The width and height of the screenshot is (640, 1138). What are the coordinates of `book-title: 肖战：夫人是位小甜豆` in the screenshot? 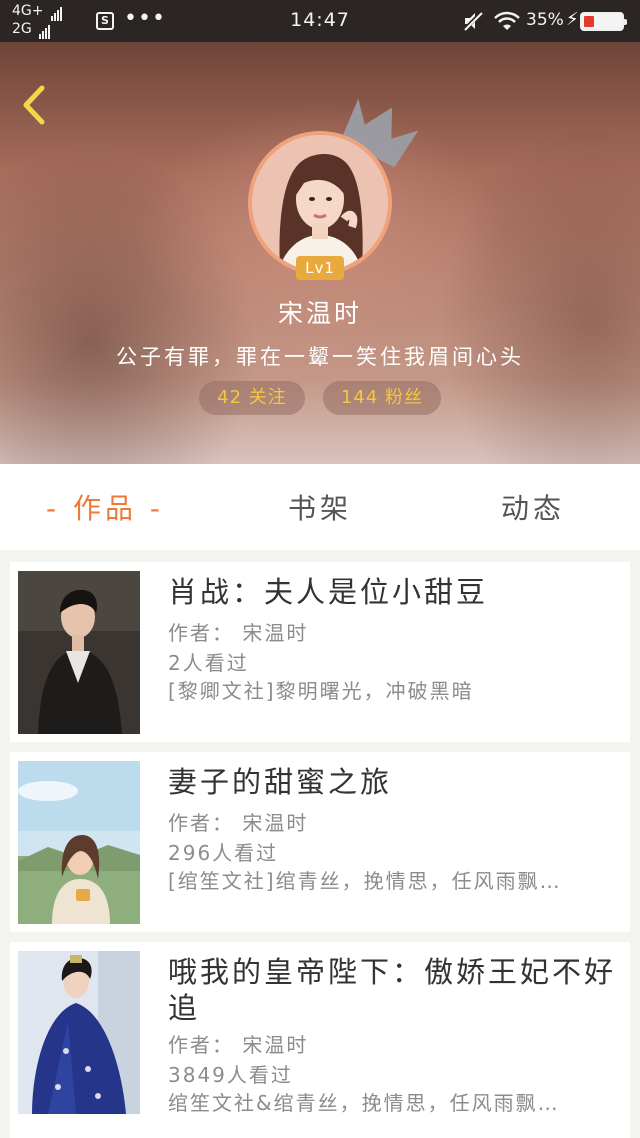 It's located at (328, 592).